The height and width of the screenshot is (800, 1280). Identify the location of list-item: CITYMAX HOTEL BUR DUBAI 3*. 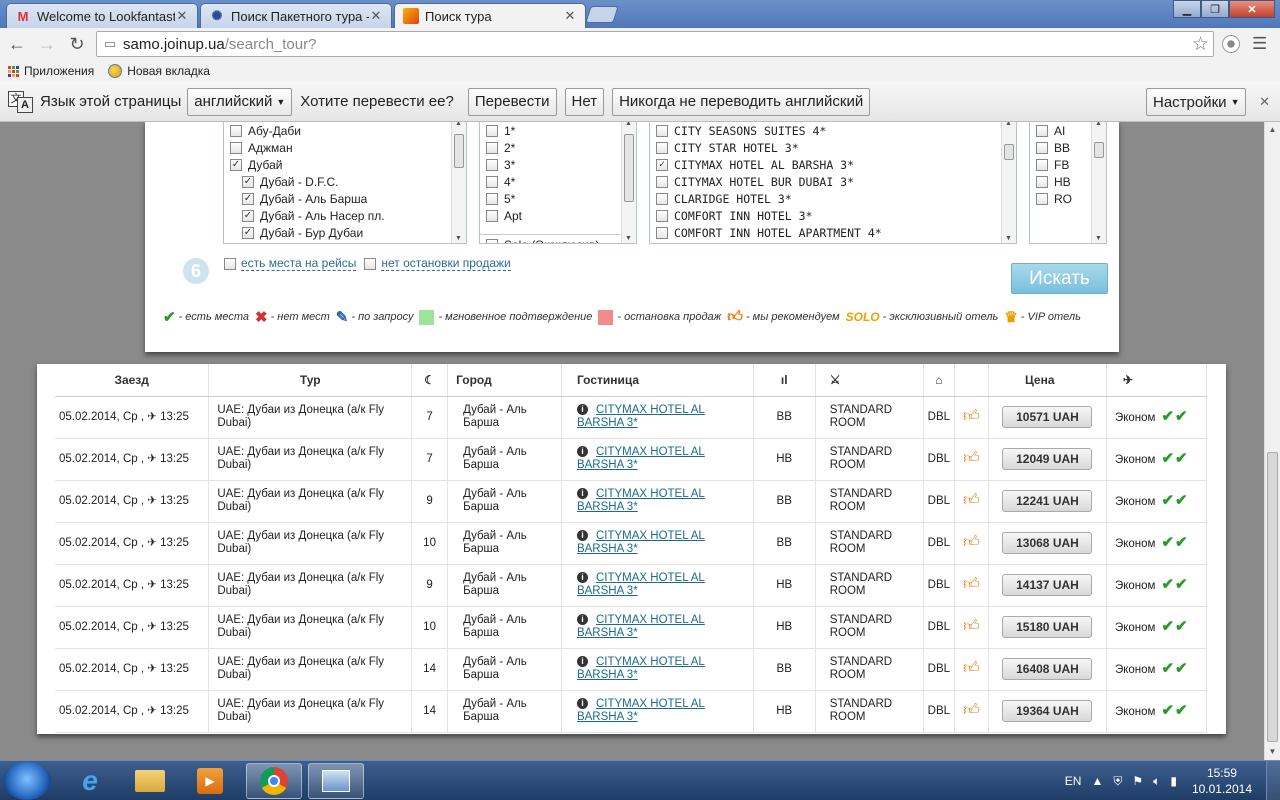
(833, 181).